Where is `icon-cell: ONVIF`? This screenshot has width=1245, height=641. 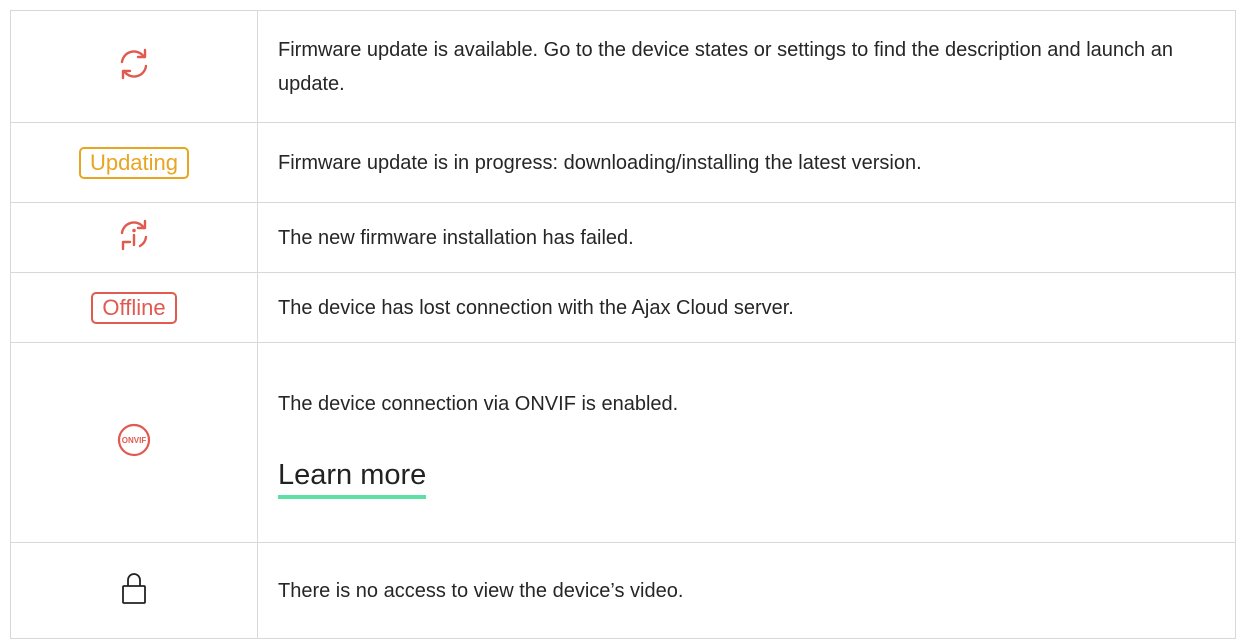
icon-cell: ONVIF is located at coordinates (134, 442).